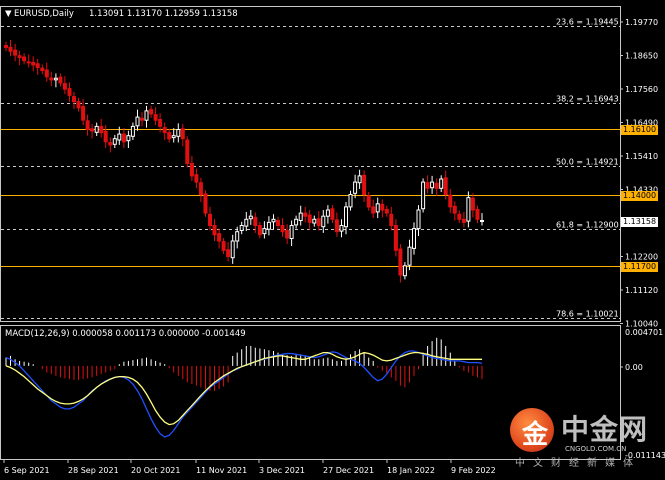 The image size is (665, 480). Describe the element at coordinates (640, 221) in the screenshot. I see `current-price-badge: 1.13158` at that location.